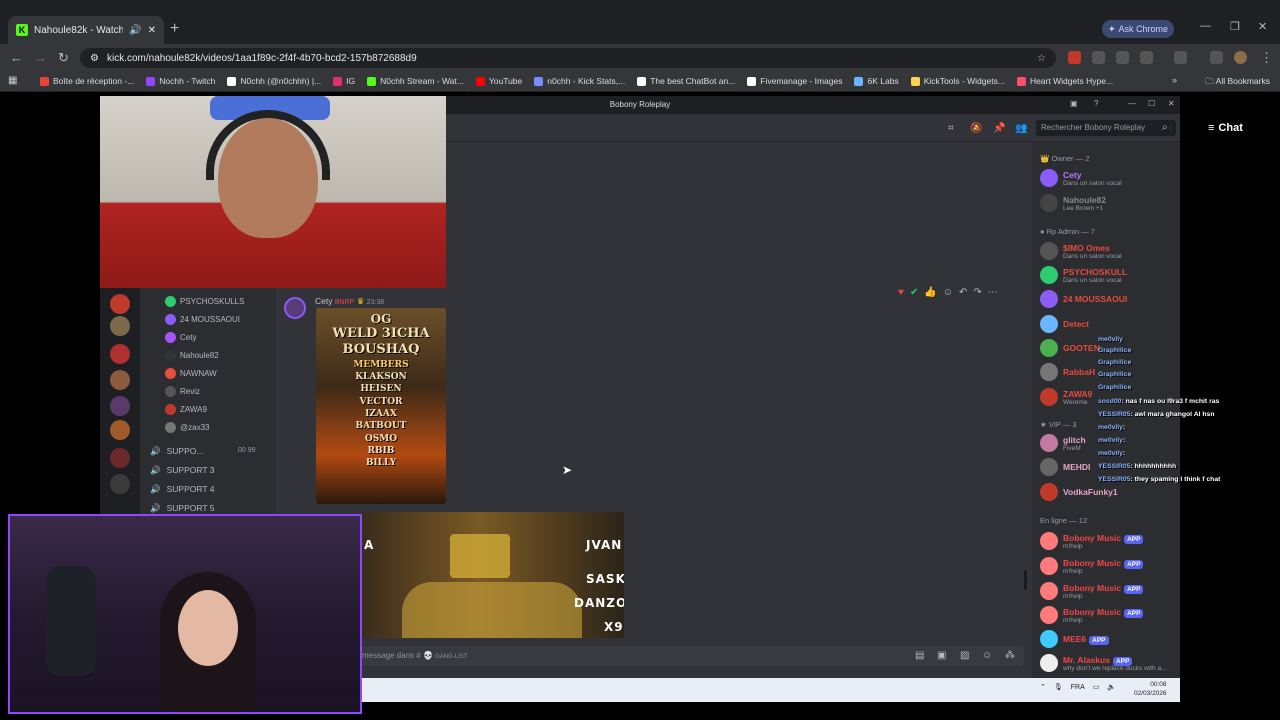 This screenshot has height=720, width=1280. I want to click on gif-icon: ▣, so click(941, 655).